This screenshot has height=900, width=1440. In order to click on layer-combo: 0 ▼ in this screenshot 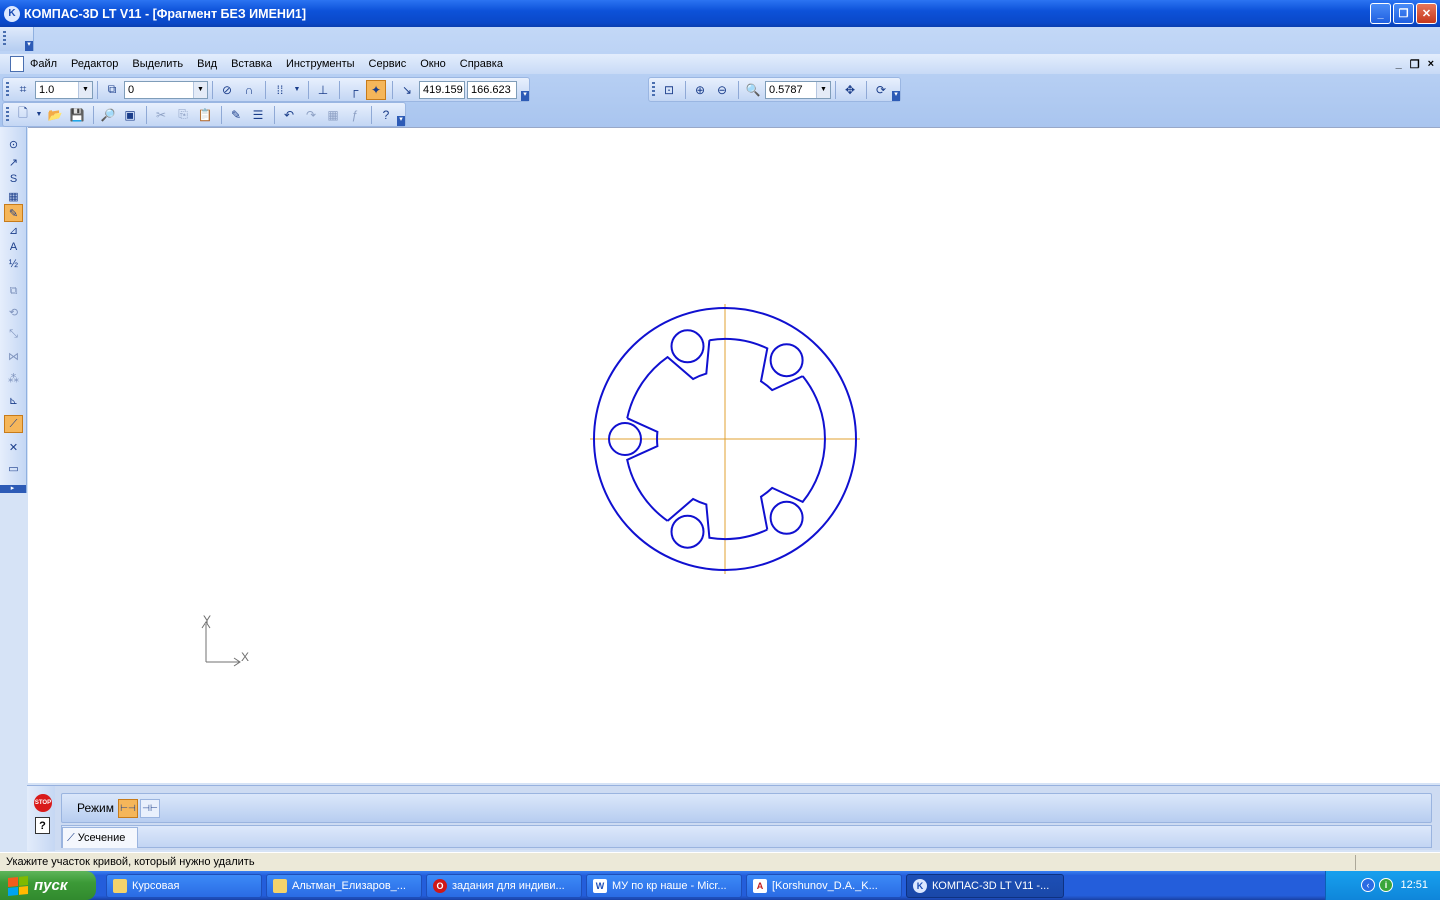, I will do `click(166, 89)`.